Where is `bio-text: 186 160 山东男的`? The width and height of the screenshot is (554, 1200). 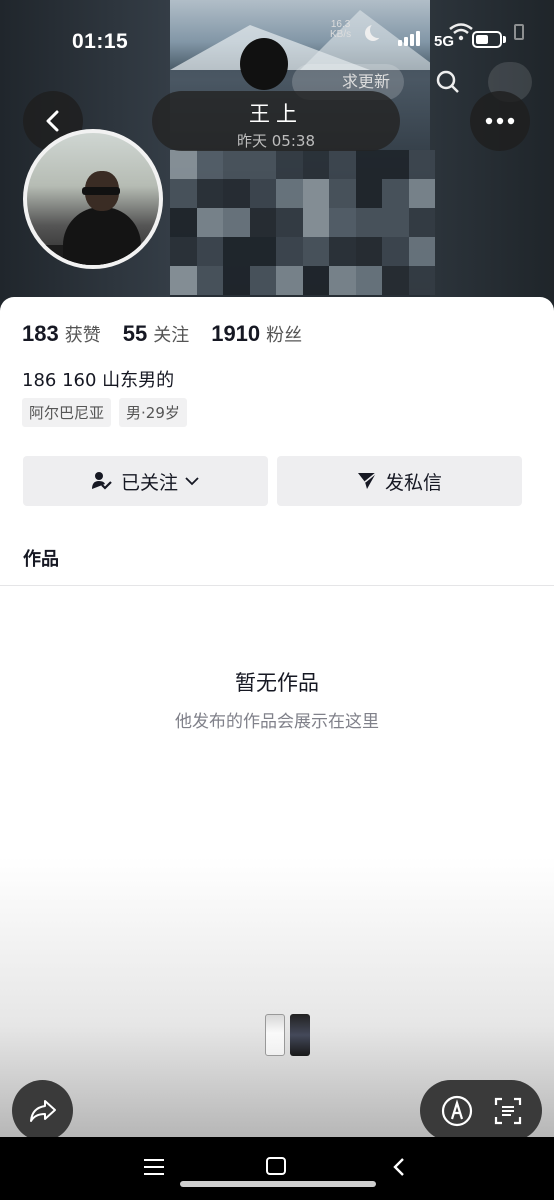
bio-text: 186 160 山东男的 is located at coordinates (98, 380).